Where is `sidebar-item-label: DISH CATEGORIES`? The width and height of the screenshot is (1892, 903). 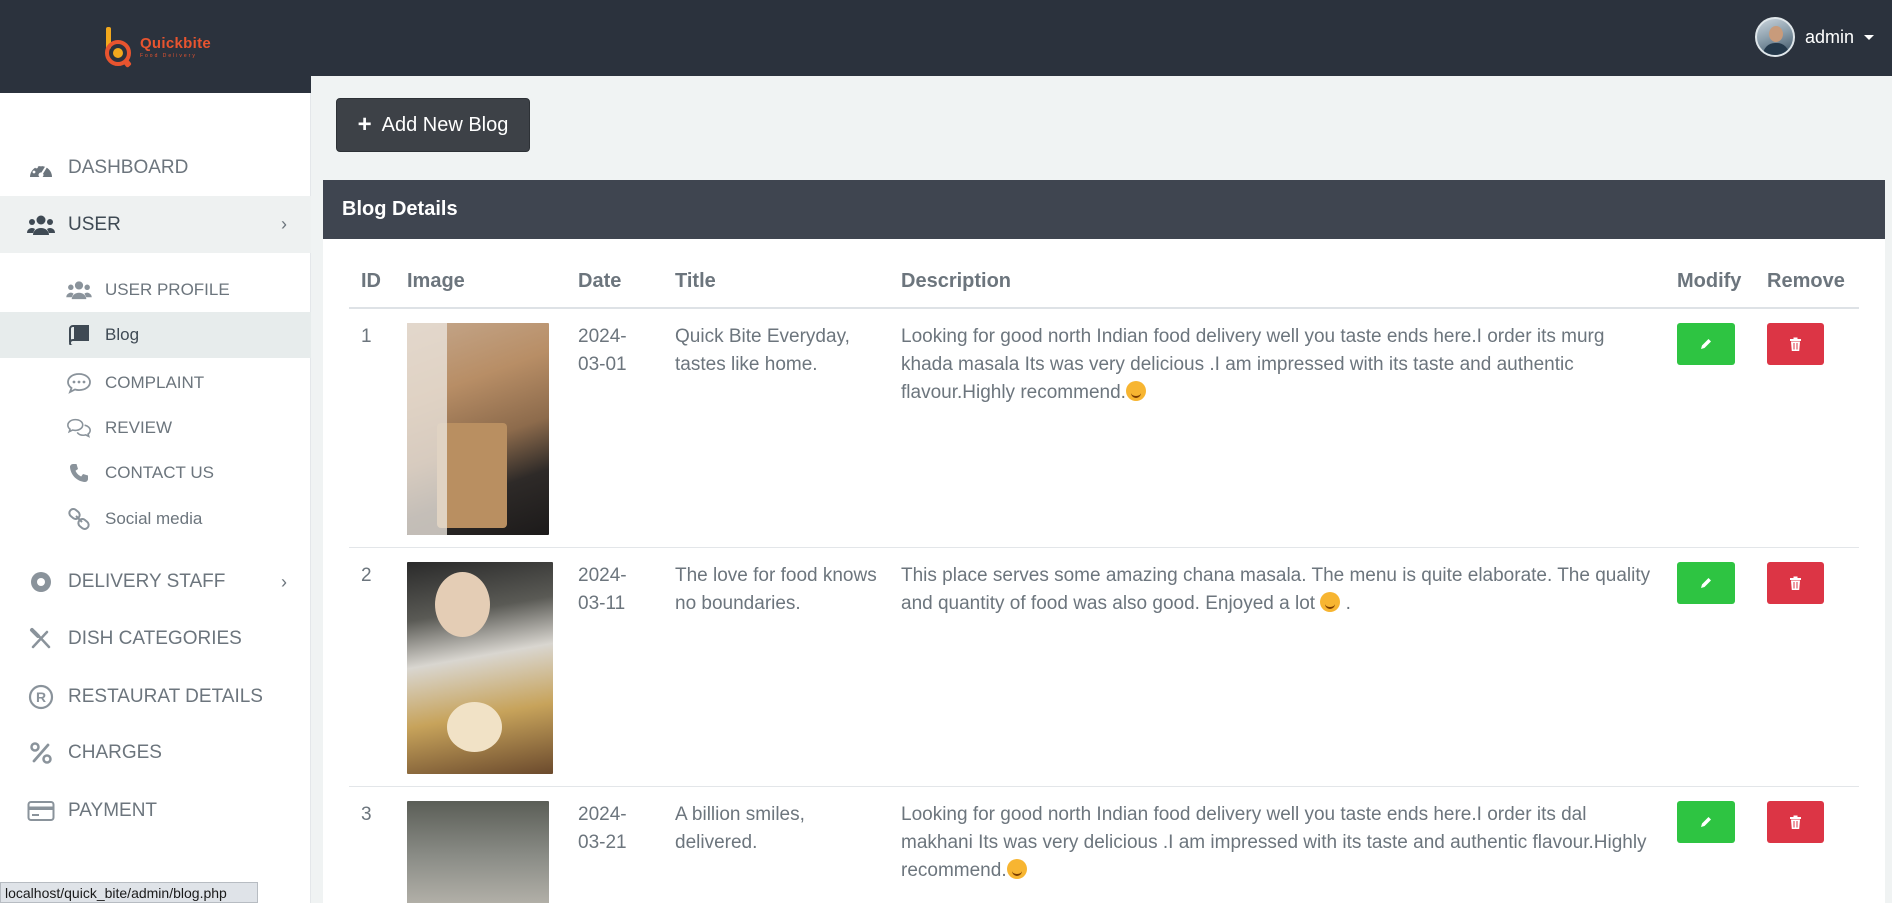 sidebar-item-label: DISH CATEGORIES is located at coordinates (155, 638).